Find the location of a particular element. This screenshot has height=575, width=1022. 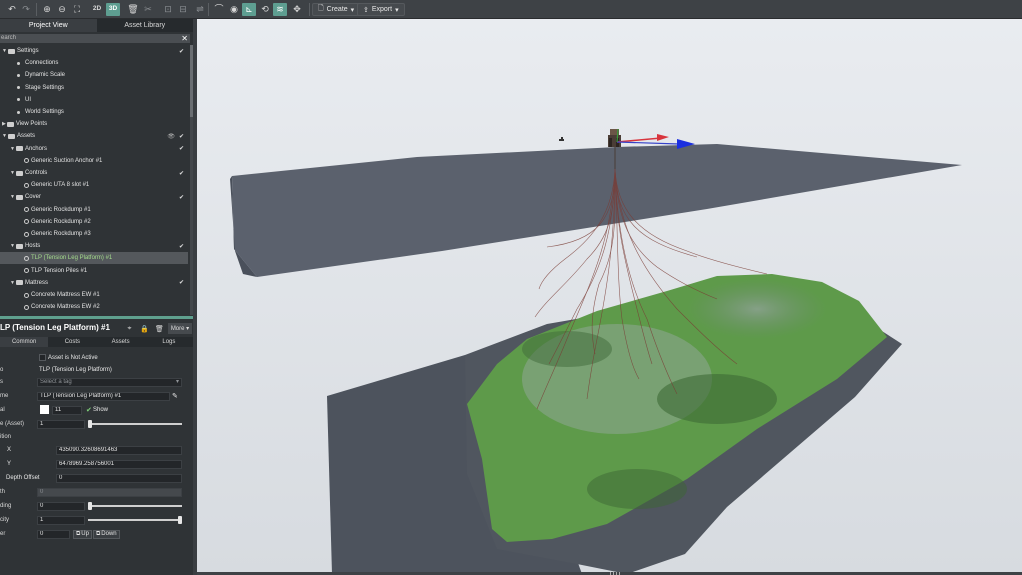

asset-icon is located at coordinates (26, 234).